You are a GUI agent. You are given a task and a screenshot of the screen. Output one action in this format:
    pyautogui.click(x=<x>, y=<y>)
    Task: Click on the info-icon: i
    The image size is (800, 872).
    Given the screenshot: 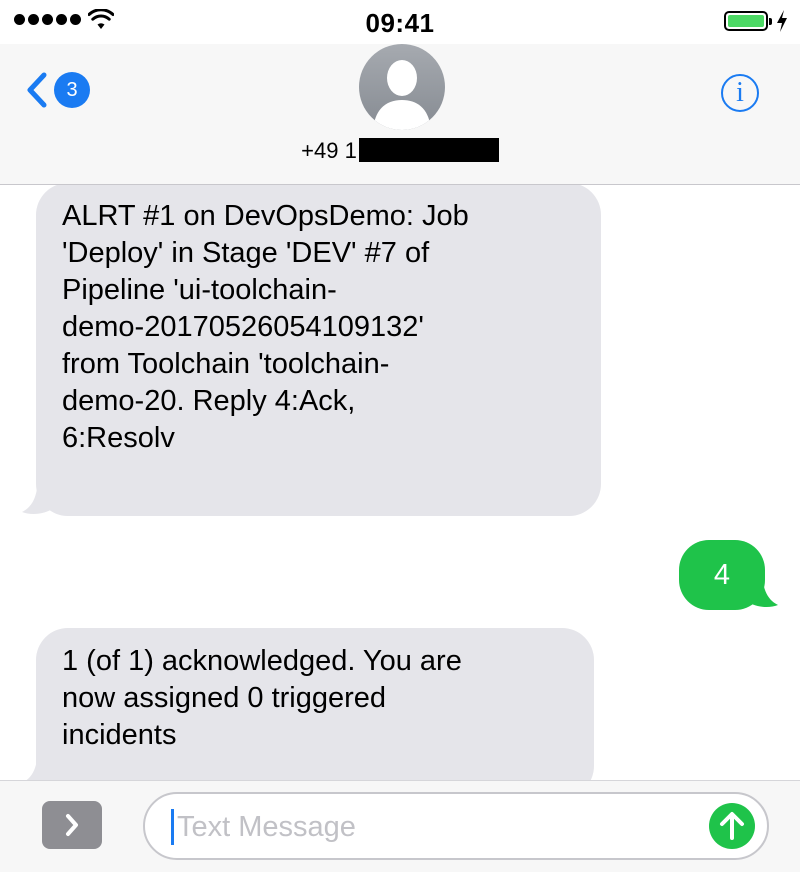 What is the action you would take?
    pyautogui.click(x=740, y=92)
    